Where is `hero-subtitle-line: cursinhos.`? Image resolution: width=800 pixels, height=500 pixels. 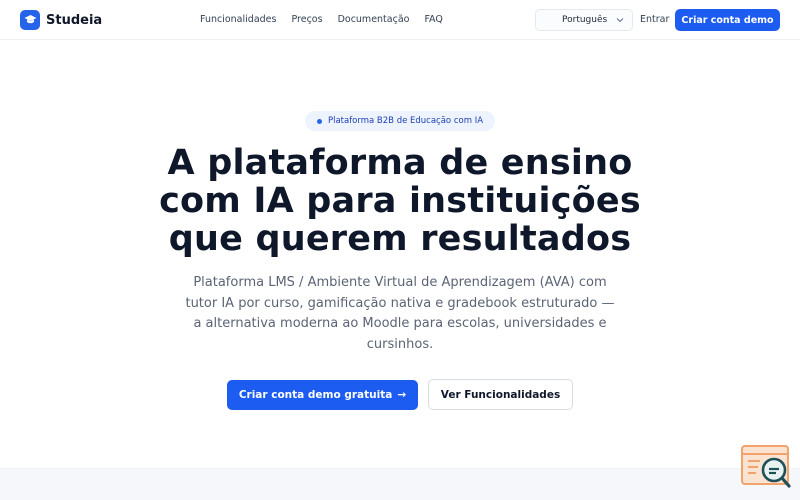
hero-subtitle-line: cursinhos. is located at coordinates (400, 344).